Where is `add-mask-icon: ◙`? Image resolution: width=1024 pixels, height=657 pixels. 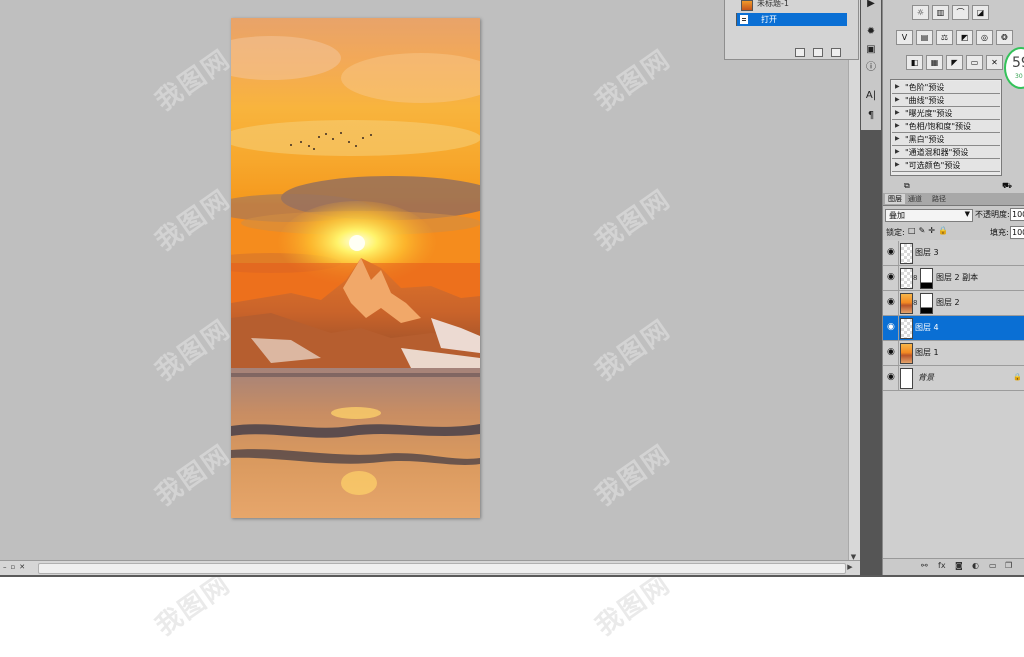
add-mask-icon: ◙ is located at coordinates (959, 565).